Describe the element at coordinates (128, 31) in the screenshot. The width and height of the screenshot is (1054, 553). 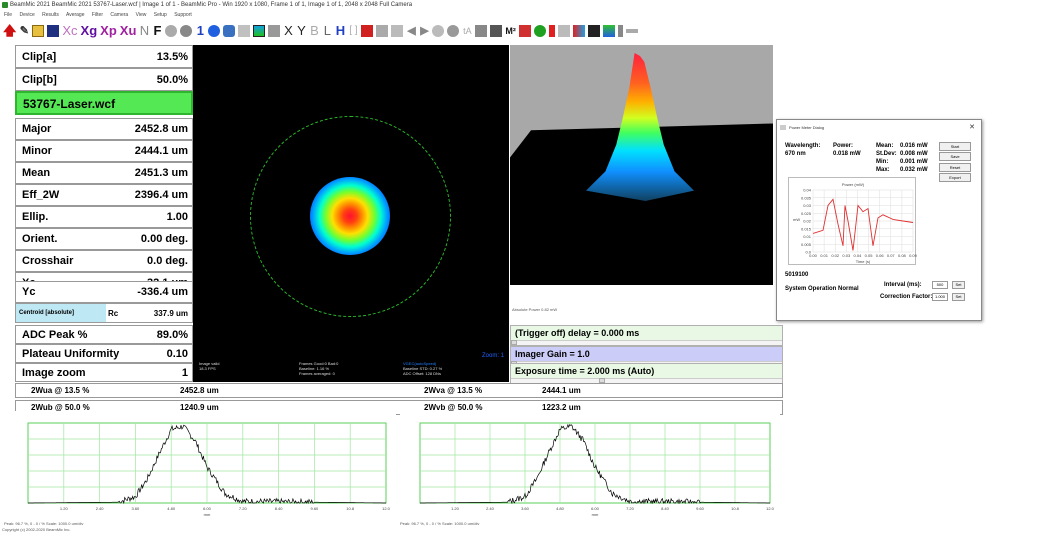
I see `xu-button: Xu` at that location.